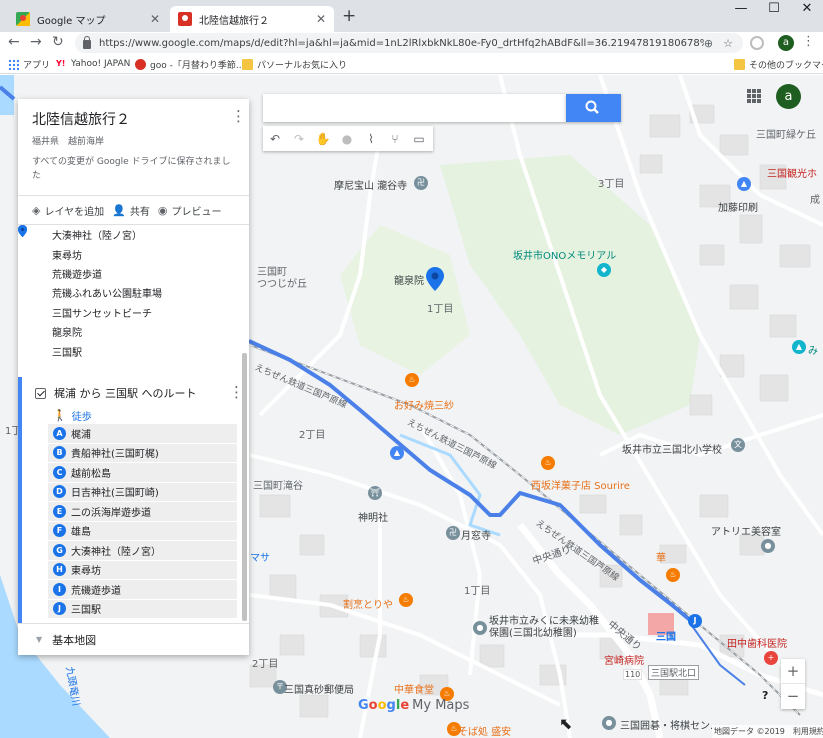 This screenshot has height=738, width=823. I want to click on directions-icon: ⑂, so click(395, 138).